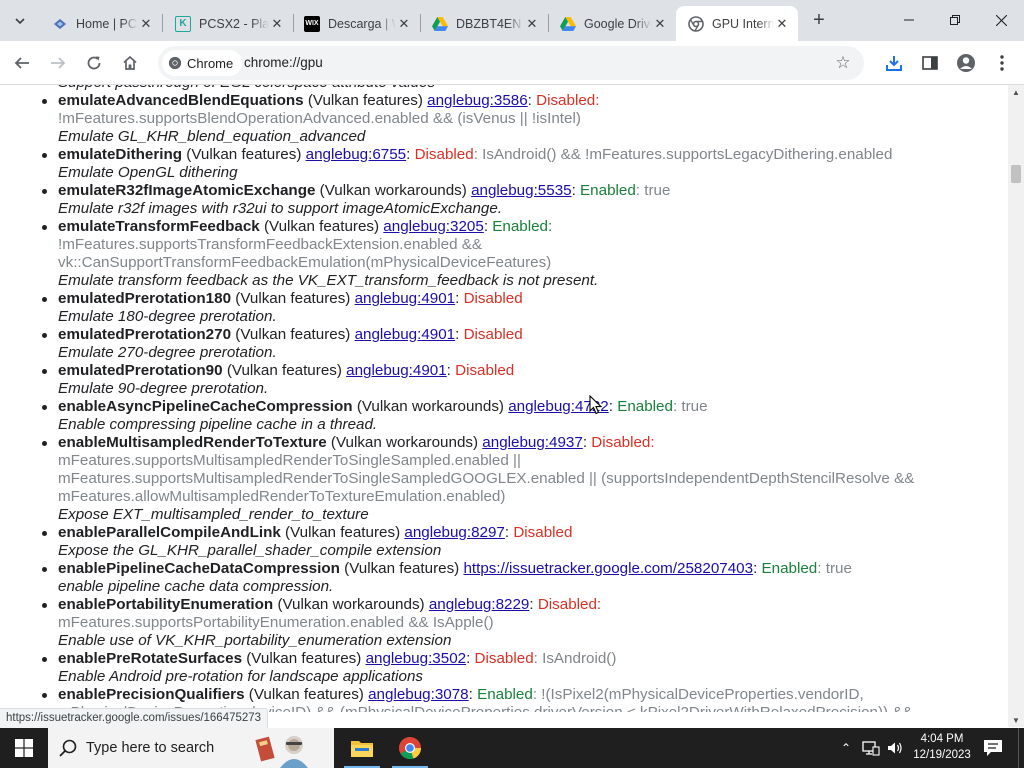 The height and width of the screenshot is (768, 1024). Describe the element at coordinates (743, 23) in the screenshot. I see `tab-title: GPU Internals` at that location.